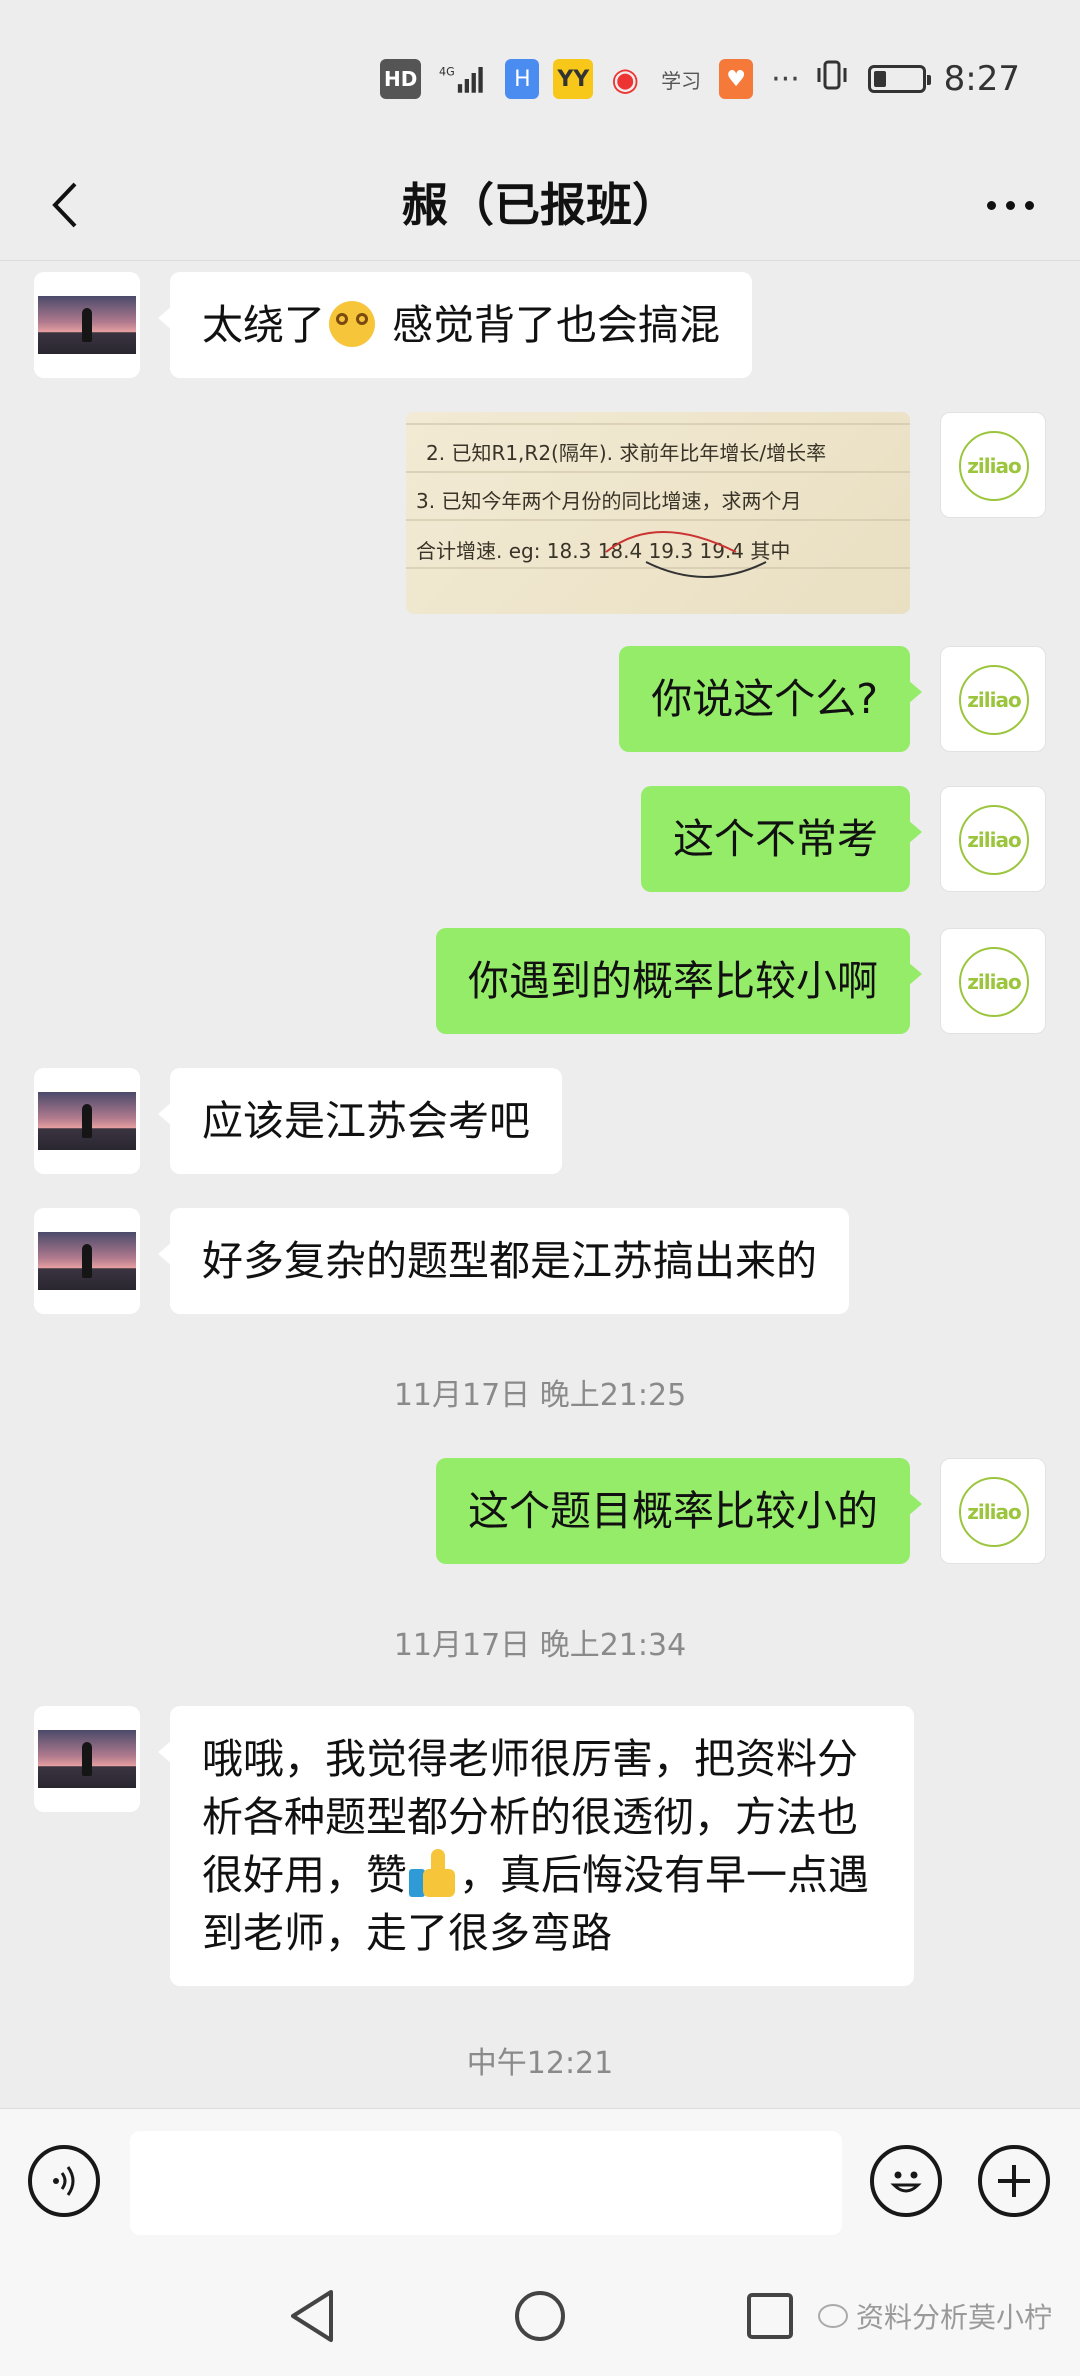  I want to click on square-recents-icon, so click(770, 2316).